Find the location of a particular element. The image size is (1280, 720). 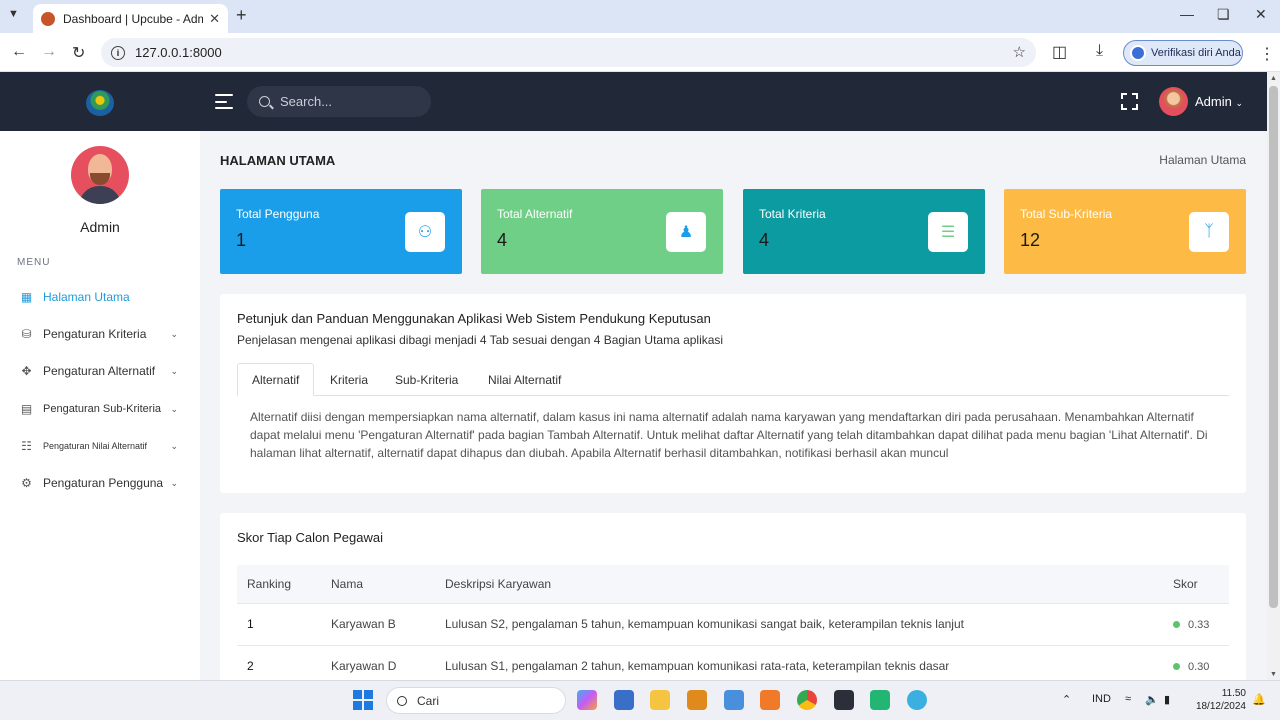

column-header: Nama is located at coordinates (378, 584).